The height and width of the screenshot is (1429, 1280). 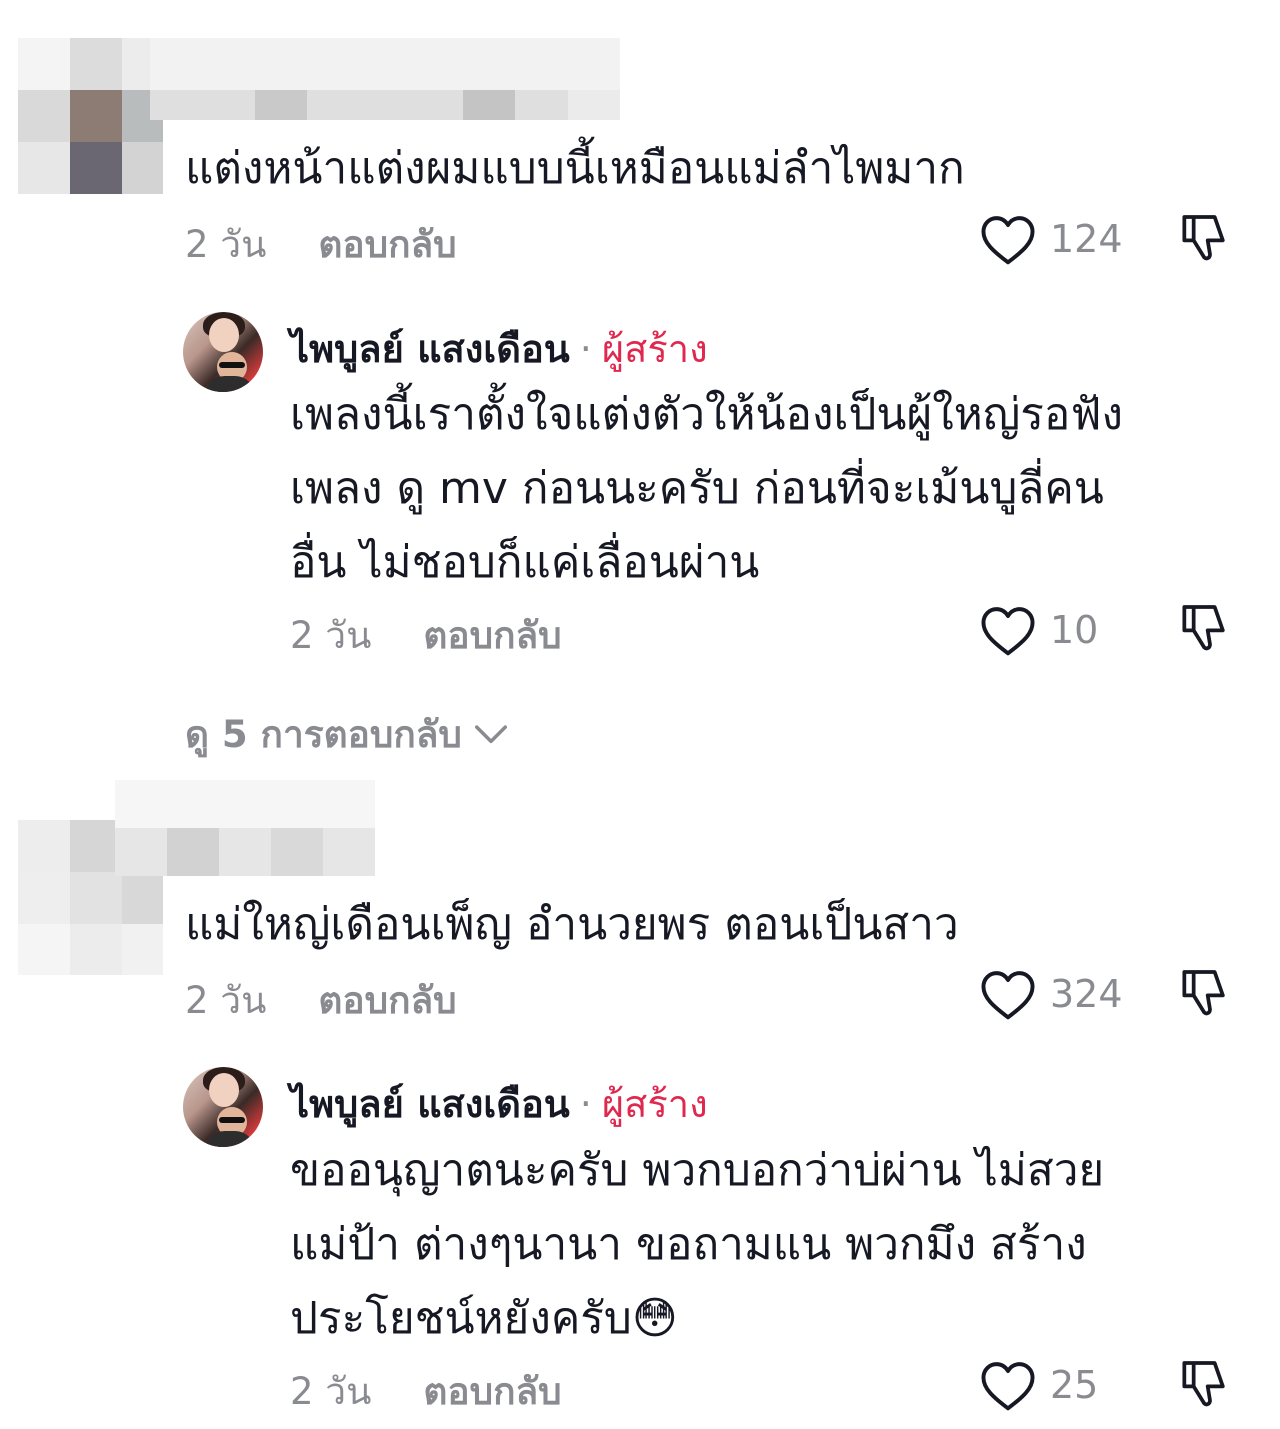 What do you see at coordinates (1038, 630) in the screenshot?
I see `like-button: 10` at bounding box center [1038, 630].